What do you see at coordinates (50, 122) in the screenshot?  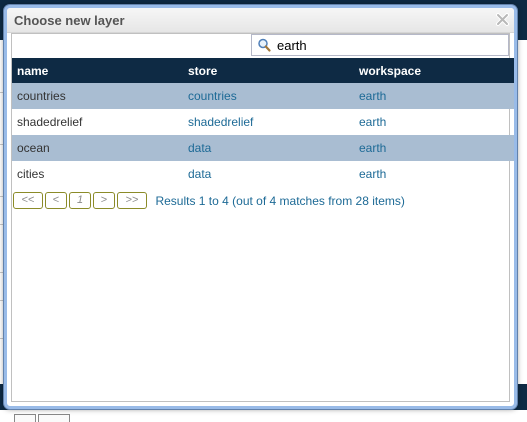 I see `layer-name-cell: shadedrelief` at bounding box center [50, 122].